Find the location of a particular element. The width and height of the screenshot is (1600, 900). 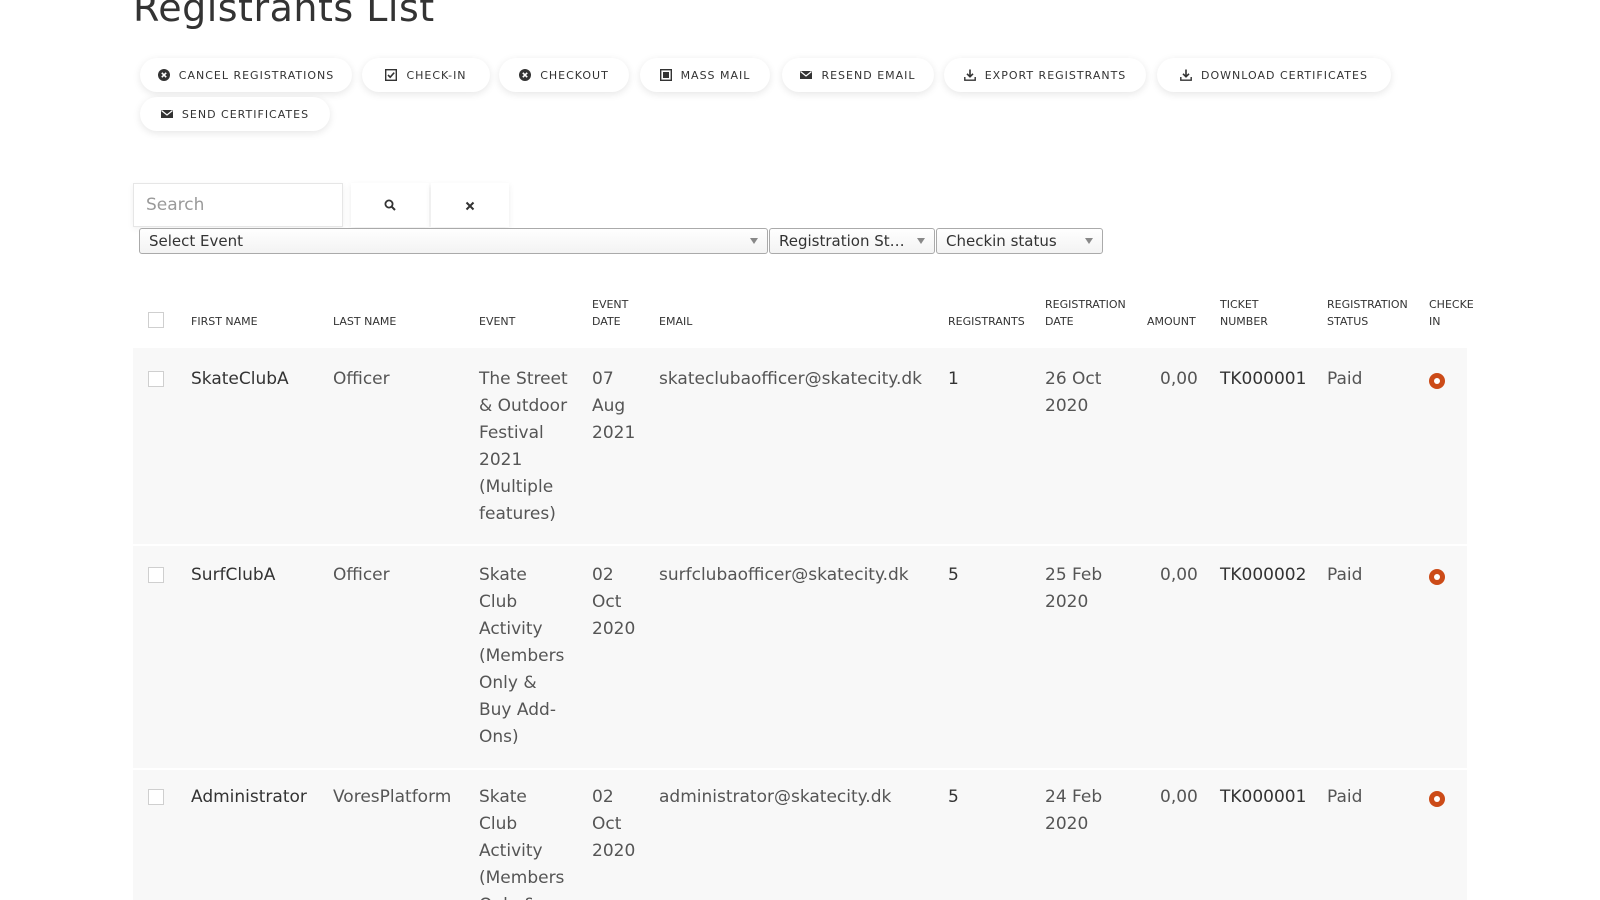

header-email: EMAIL is located at coordinates (675, 321).